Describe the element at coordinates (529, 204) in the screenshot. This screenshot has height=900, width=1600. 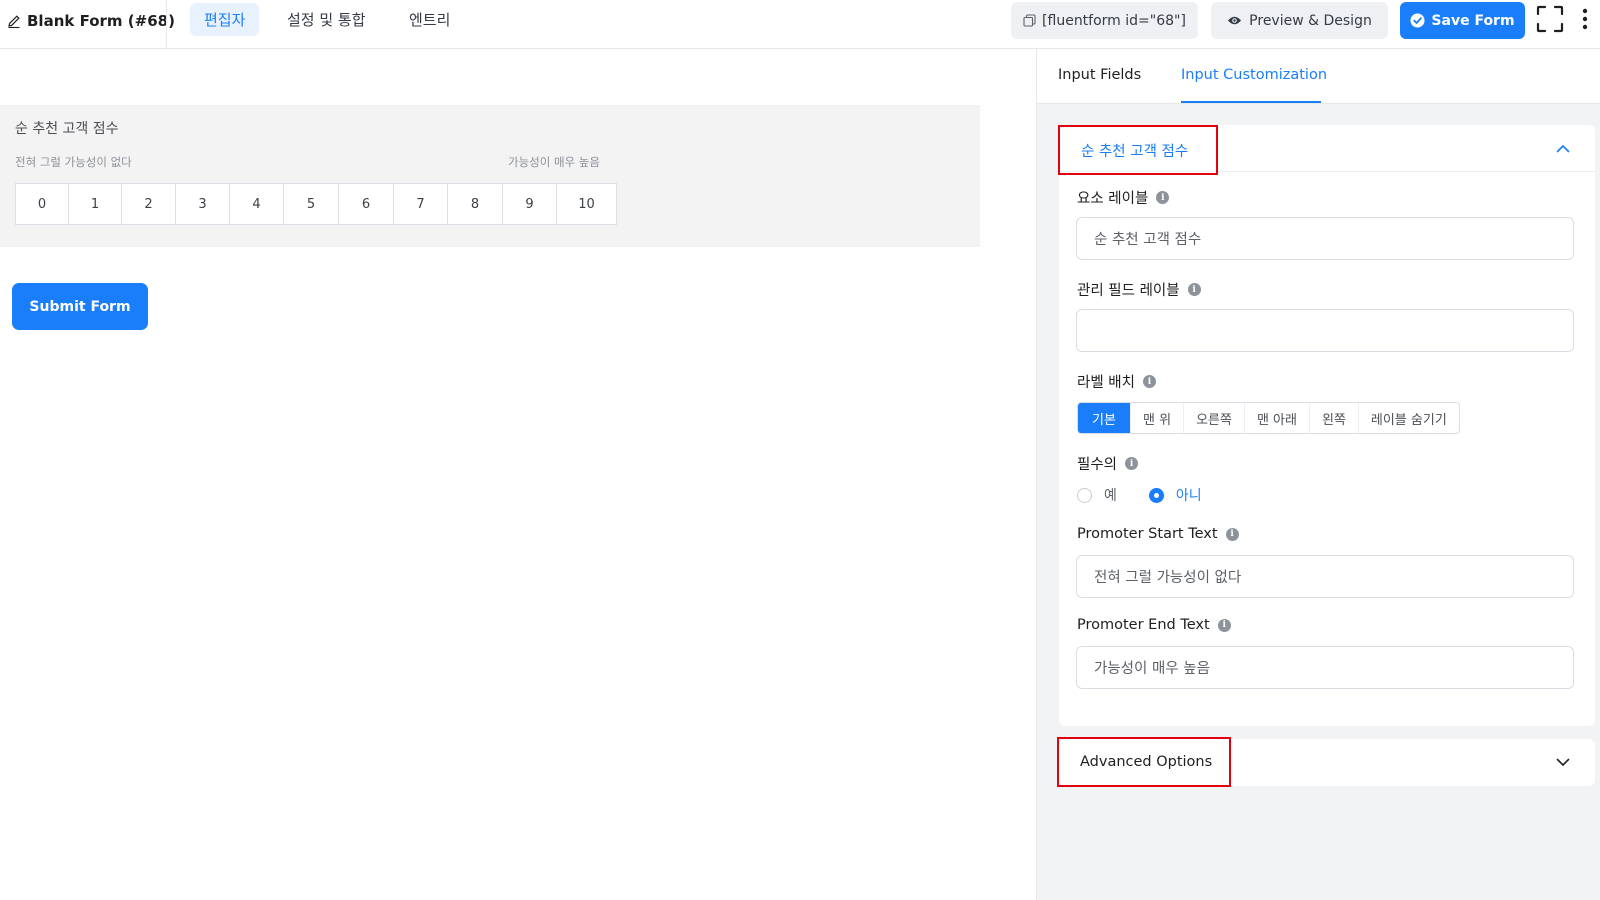
I see `nps-option: 9` at that location.